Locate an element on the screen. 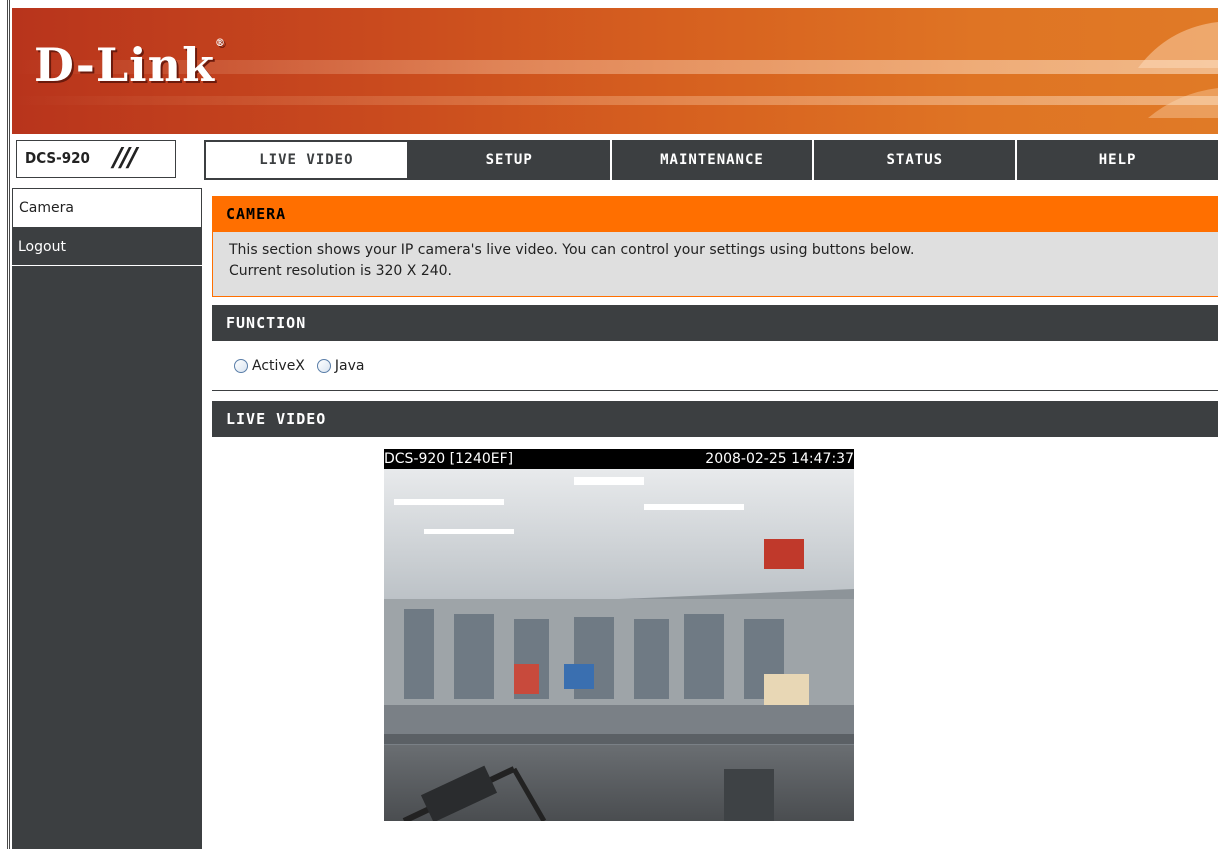 Image resolution: width=1218 pixels, height=857 pixels. sidebar-item-label: Camera is located at coordinates (46, 208).